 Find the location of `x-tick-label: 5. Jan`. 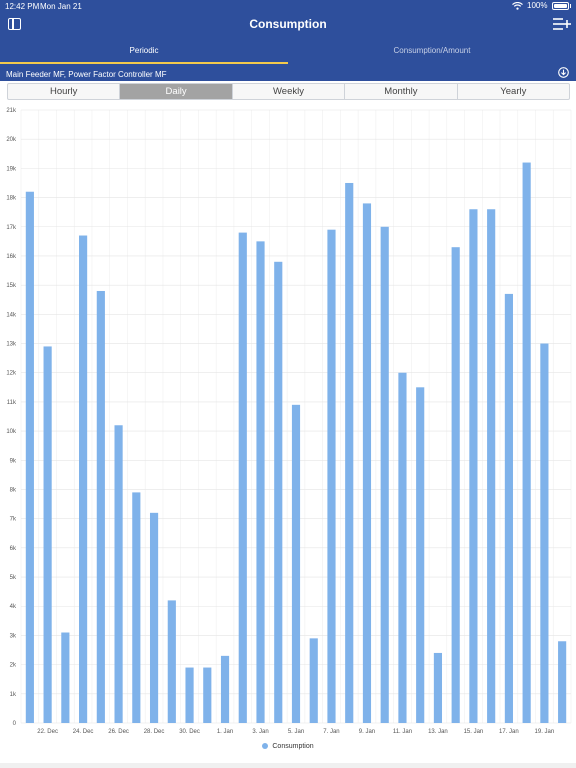

x-tick-label: 5. Jan is located at coordinates (296, 732).